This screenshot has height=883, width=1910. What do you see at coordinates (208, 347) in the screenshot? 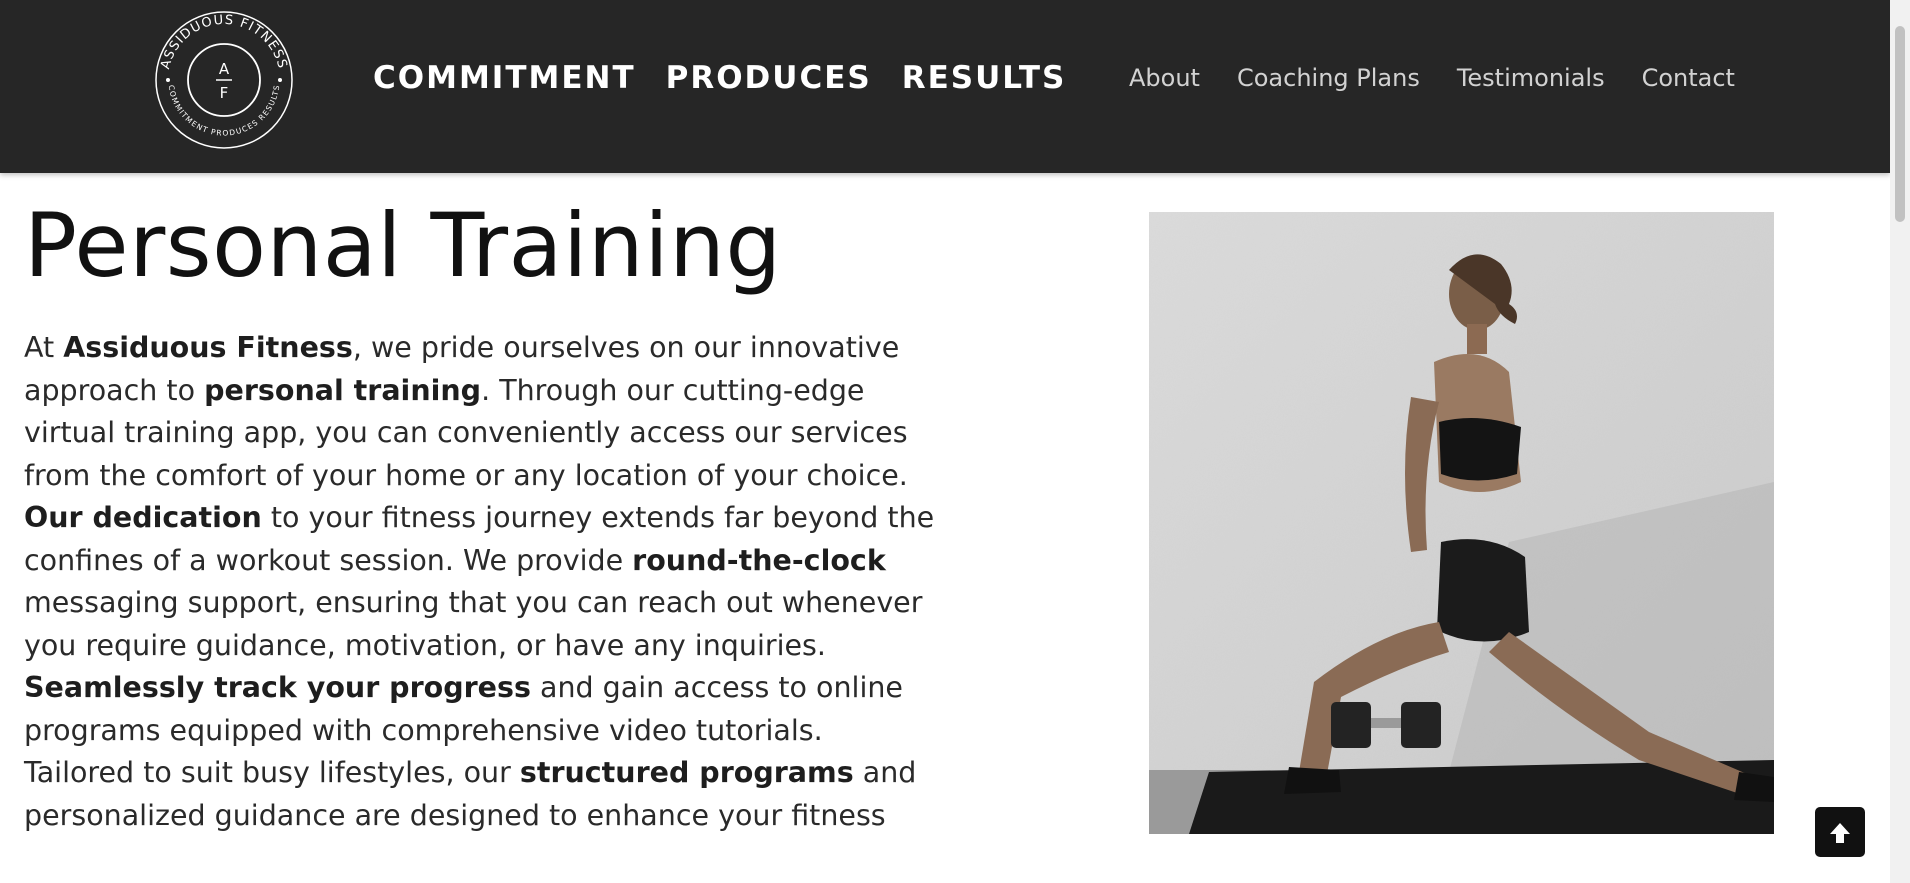
I see `emphasis-text: Assiduous Fitness` at bounding box center [208, 347].